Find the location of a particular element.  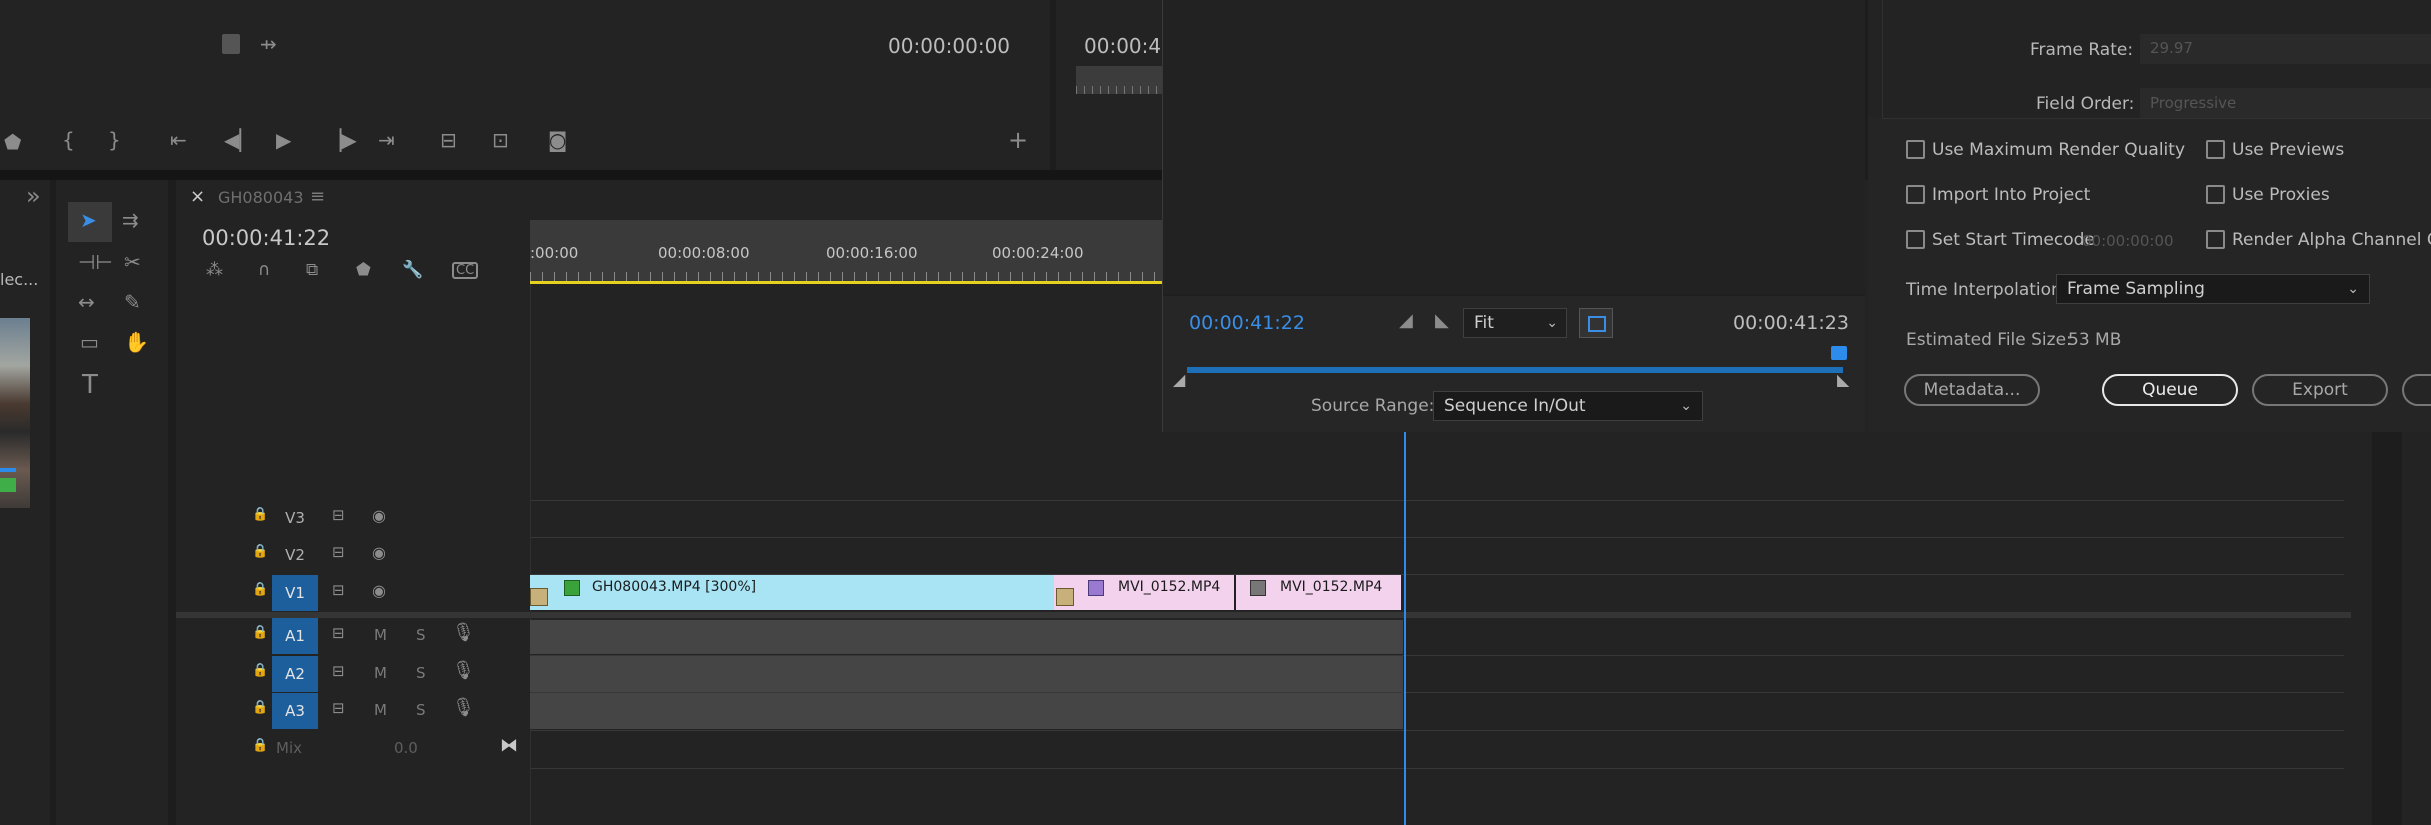

export-button: Export is located at coordinates (2320, 390).